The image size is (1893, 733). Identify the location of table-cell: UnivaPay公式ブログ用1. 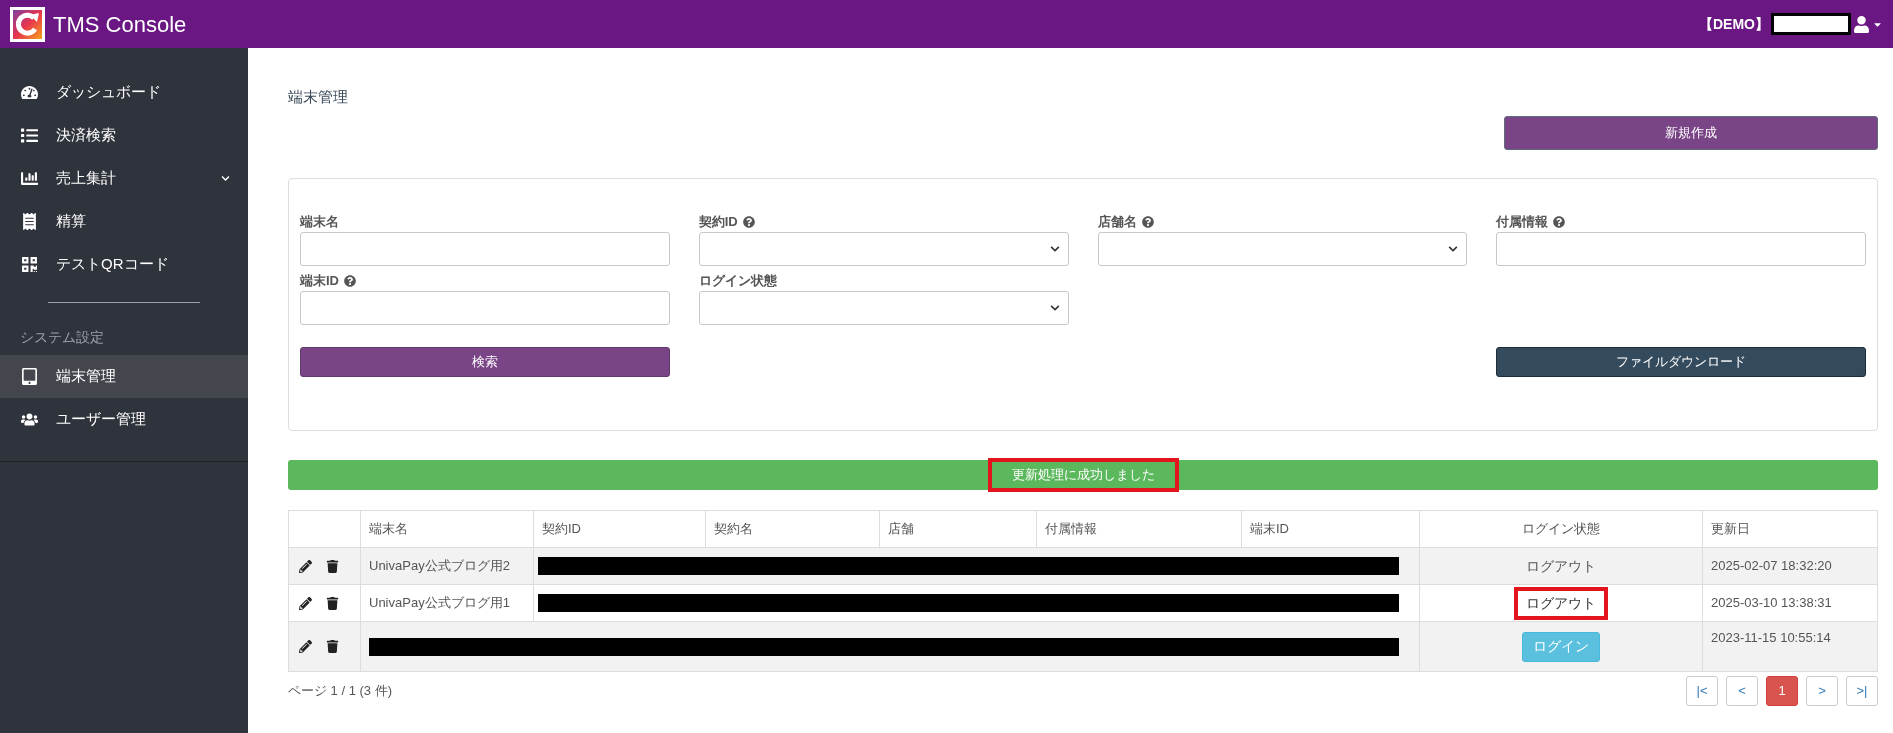
(447, 603).